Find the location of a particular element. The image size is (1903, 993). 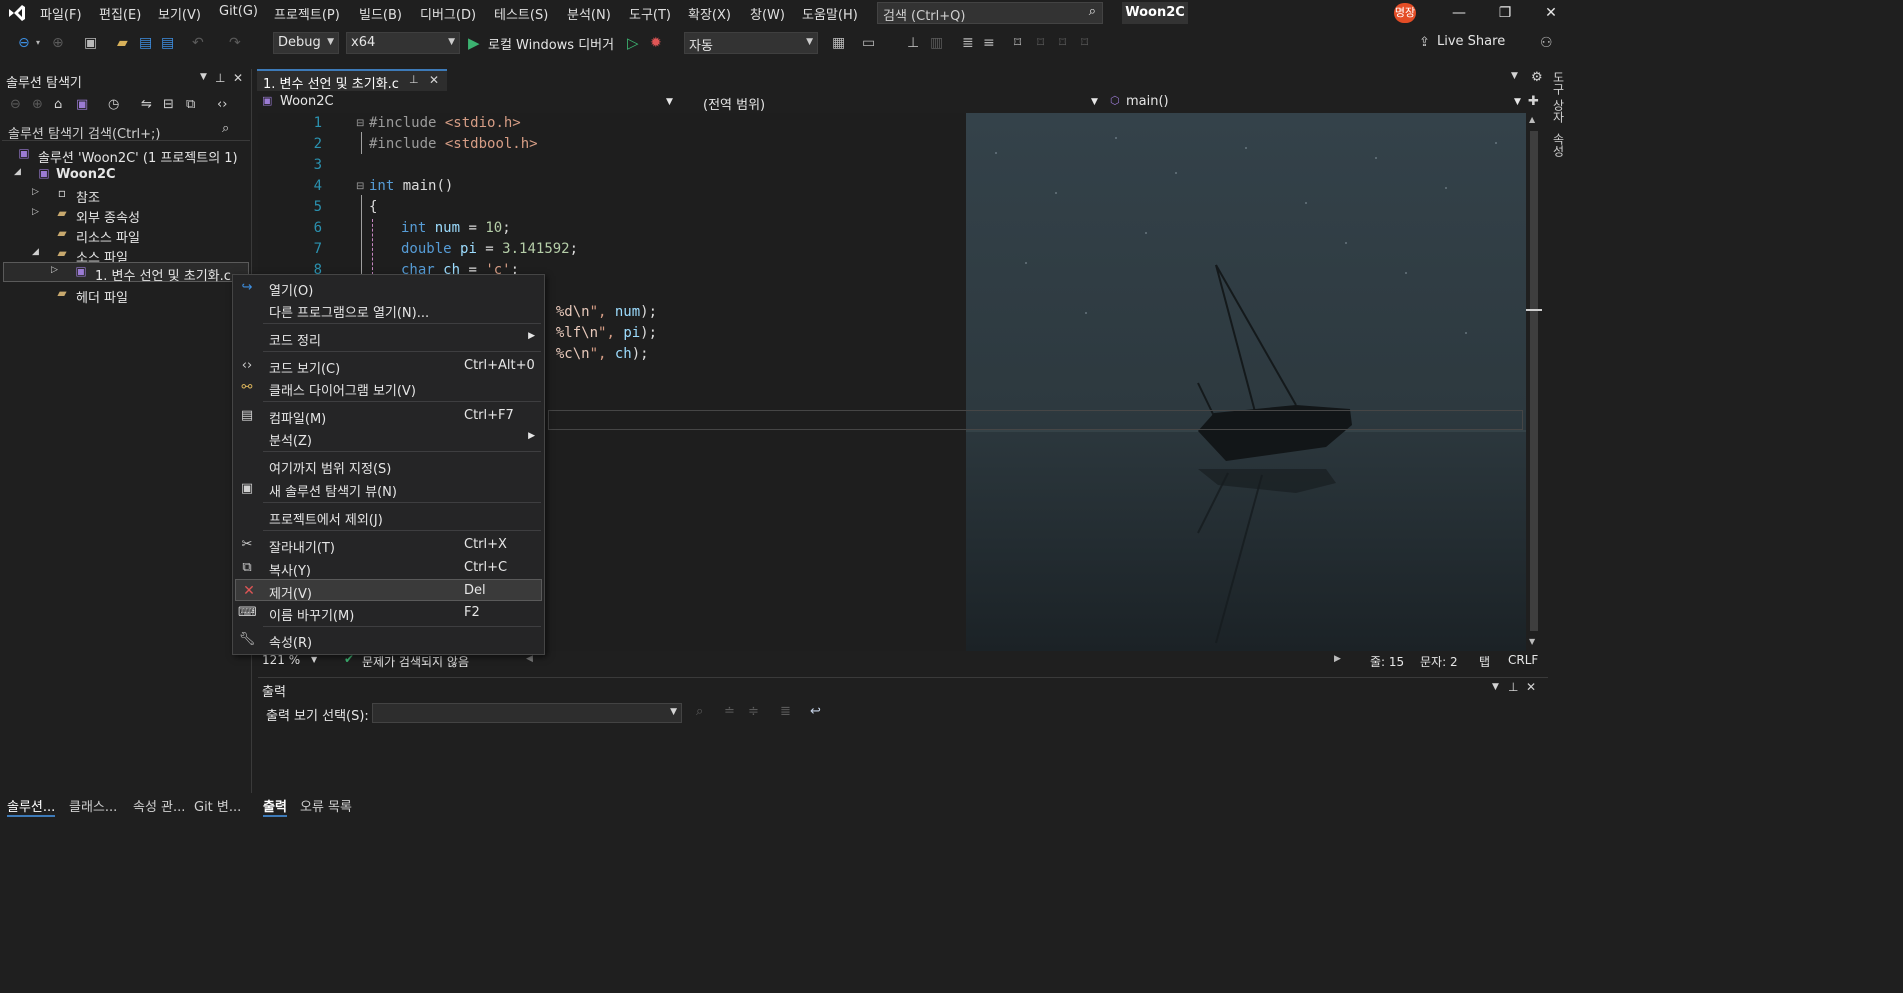

open-folder-icon: ▰ is located at coordinates (122, 43).